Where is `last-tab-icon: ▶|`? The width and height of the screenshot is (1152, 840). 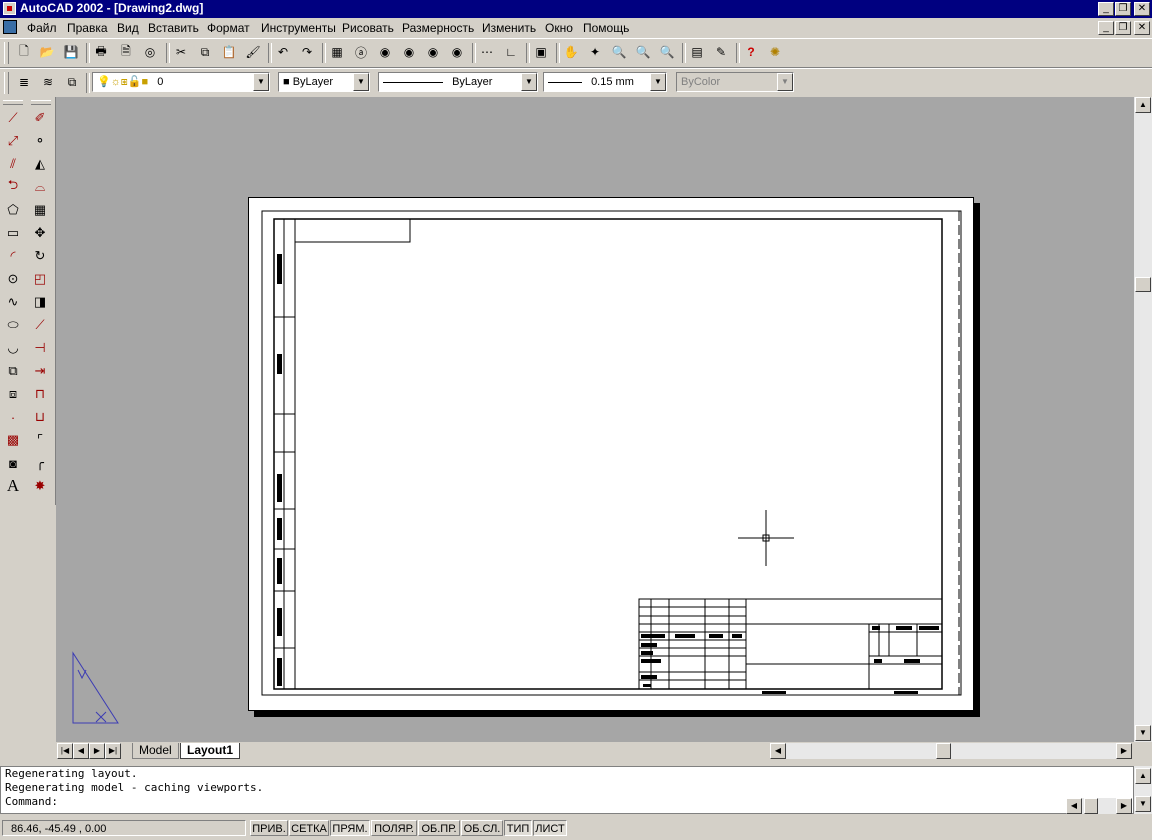
last-tab-icon: ▶| is located at coordinates (113, 751).